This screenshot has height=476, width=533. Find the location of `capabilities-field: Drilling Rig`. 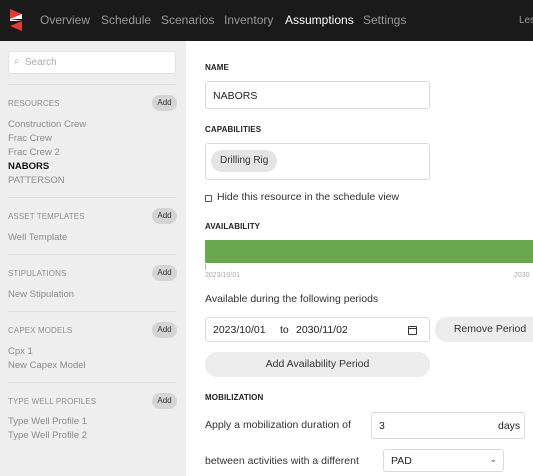

capabilities-field: Drilling Rig is located at coordinates (317, 161).